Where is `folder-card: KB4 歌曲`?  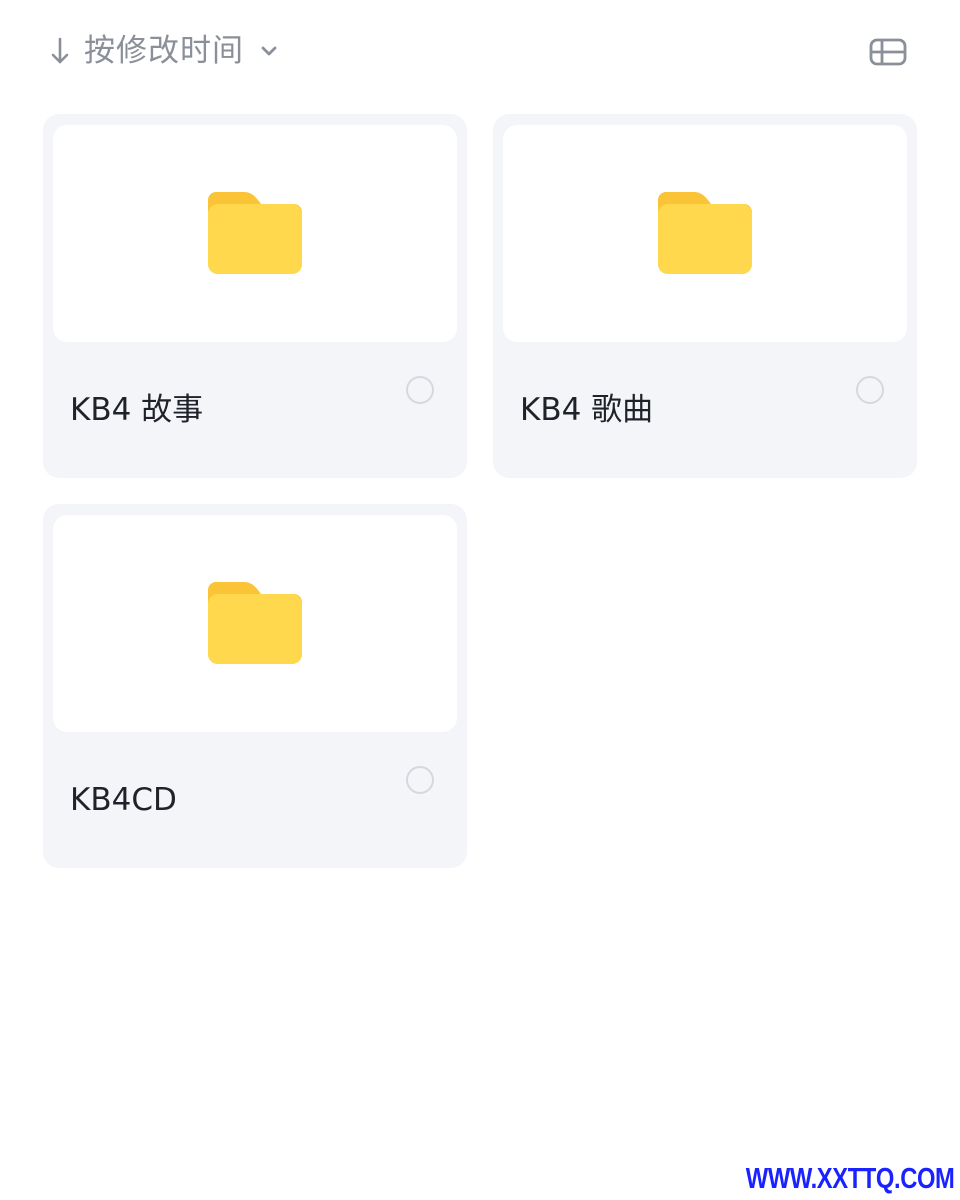
folder-card: KB4 歌曲 is located at coordinates (705, 296).